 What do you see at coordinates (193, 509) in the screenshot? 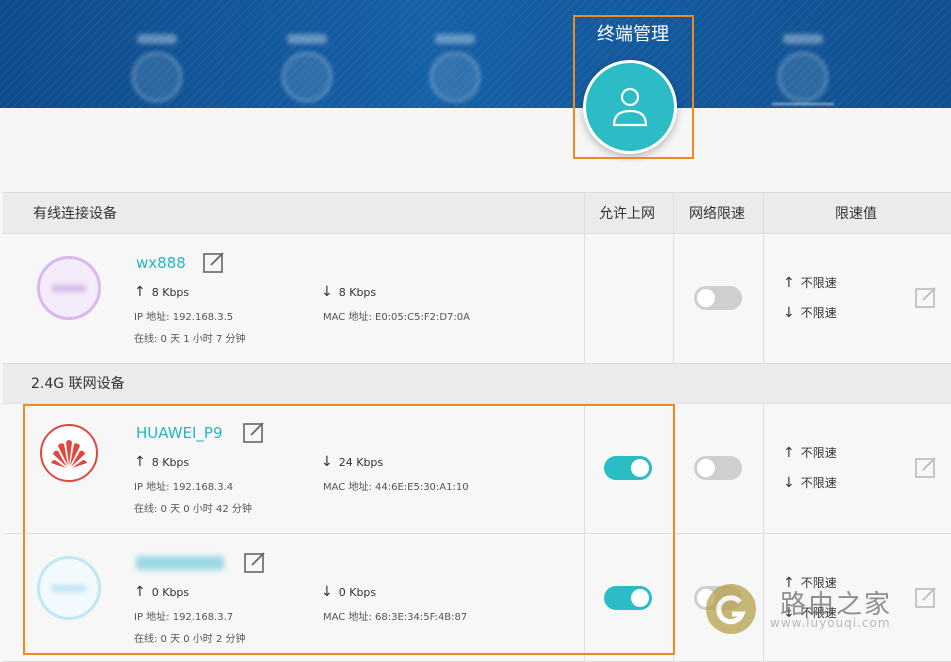
I see `online-time: 在线: 0 天 0 小时 42 分钟` at bounding box center [193, 509].